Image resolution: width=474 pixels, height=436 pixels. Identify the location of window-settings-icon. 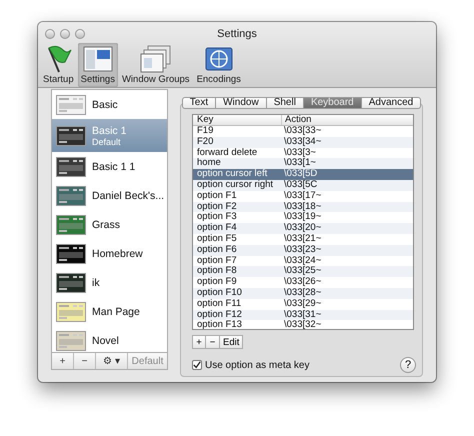
(97, 59).